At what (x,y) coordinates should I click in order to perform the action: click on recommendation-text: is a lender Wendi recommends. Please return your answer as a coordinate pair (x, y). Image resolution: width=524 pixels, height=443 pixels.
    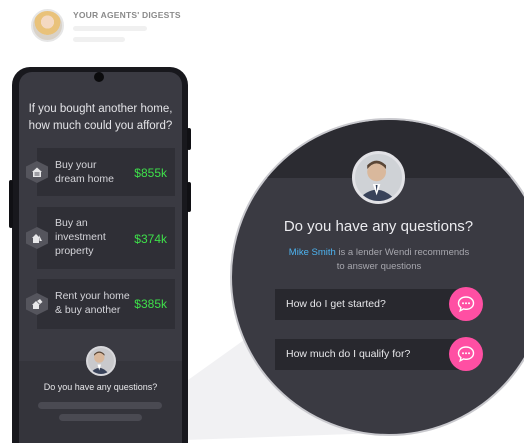
    Looking at the image, I should click on (402, 252).